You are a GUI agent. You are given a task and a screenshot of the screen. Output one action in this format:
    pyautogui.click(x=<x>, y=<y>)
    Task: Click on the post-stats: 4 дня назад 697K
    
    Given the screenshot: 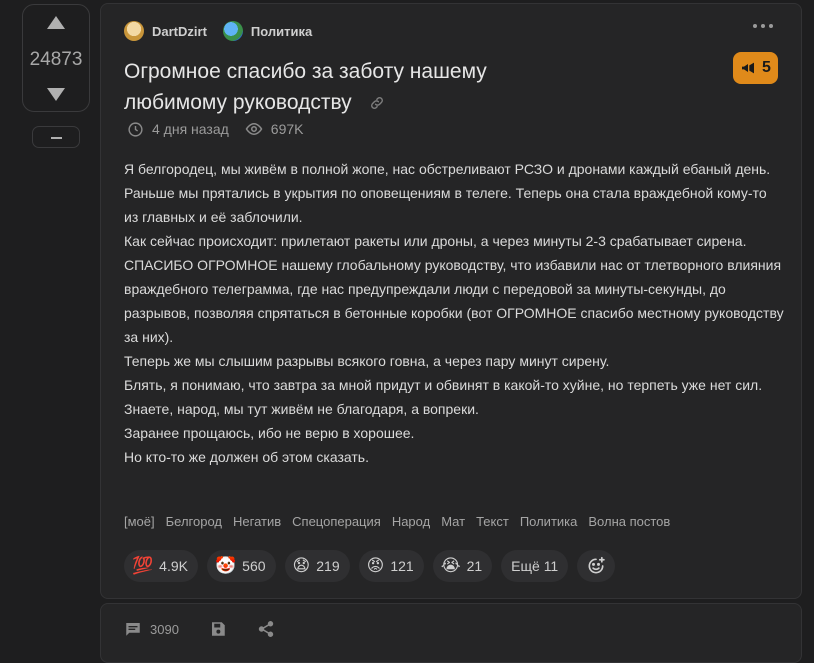 What is the action you would take?
    pyautogui.click(x=215, y=129)
    